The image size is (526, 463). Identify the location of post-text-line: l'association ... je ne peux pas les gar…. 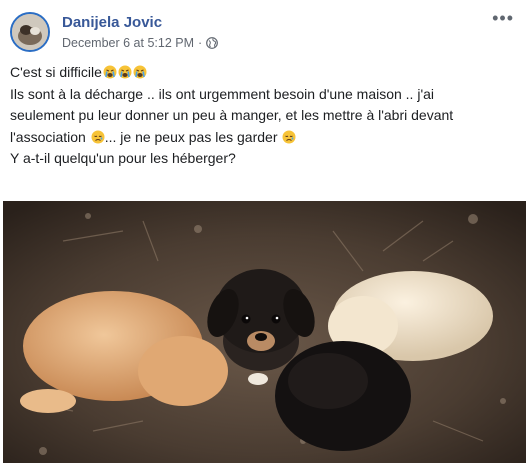
(263, 138).